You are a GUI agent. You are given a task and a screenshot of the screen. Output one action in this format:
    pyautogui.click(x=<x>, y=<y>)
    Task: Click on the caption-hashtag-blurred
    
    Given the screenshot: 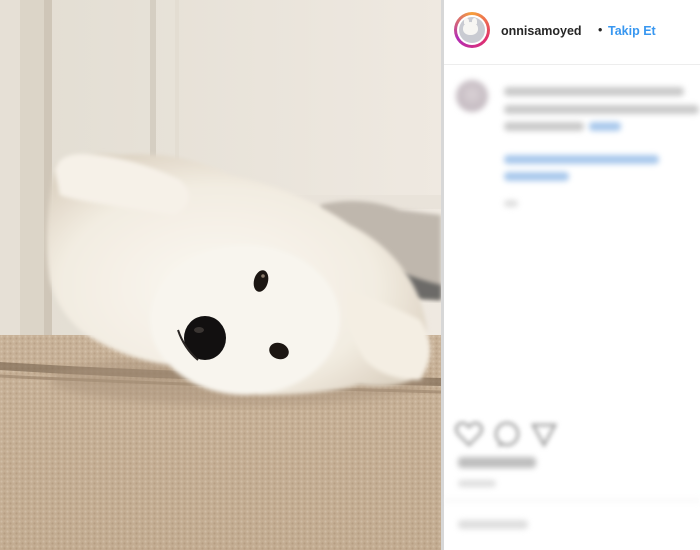 What is the action you would take?
    pyautogui.click(x=605, y=126)
    